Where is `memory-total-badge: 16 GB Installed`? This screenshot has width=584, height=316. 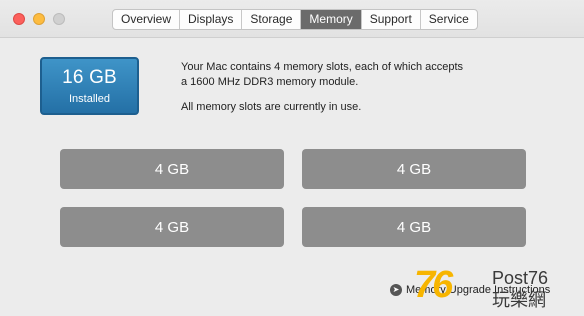
memory-total-badge: 16 GB Installed is located at coordinates (89, 86).